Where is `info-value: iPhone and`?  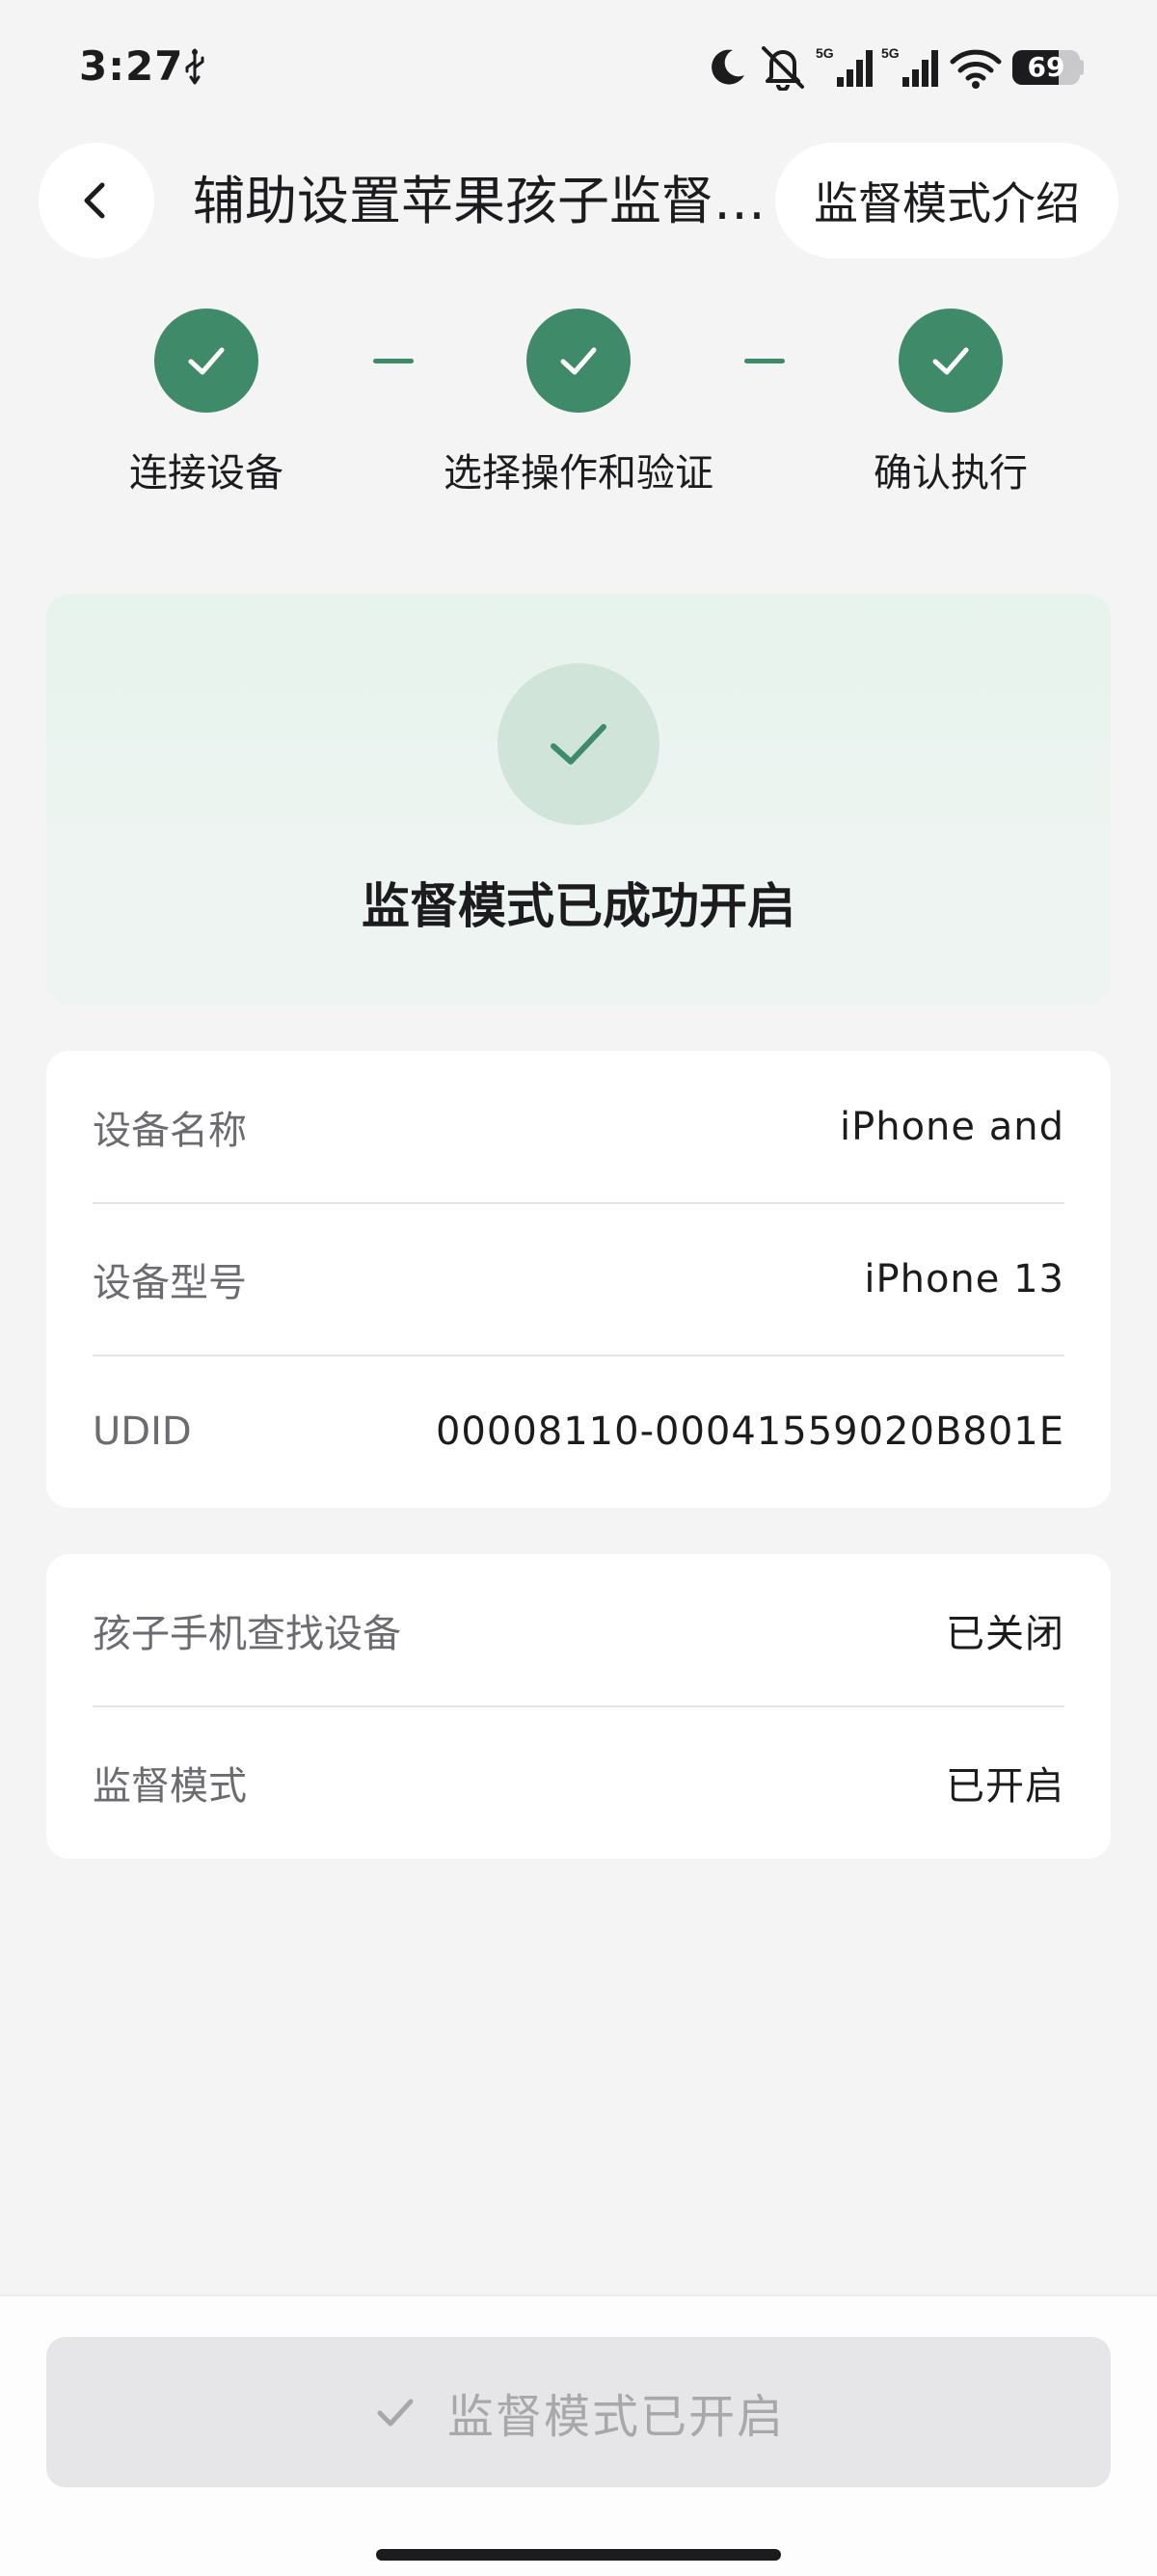 info-value: iPhone and is located at coordinates (952, 1127).